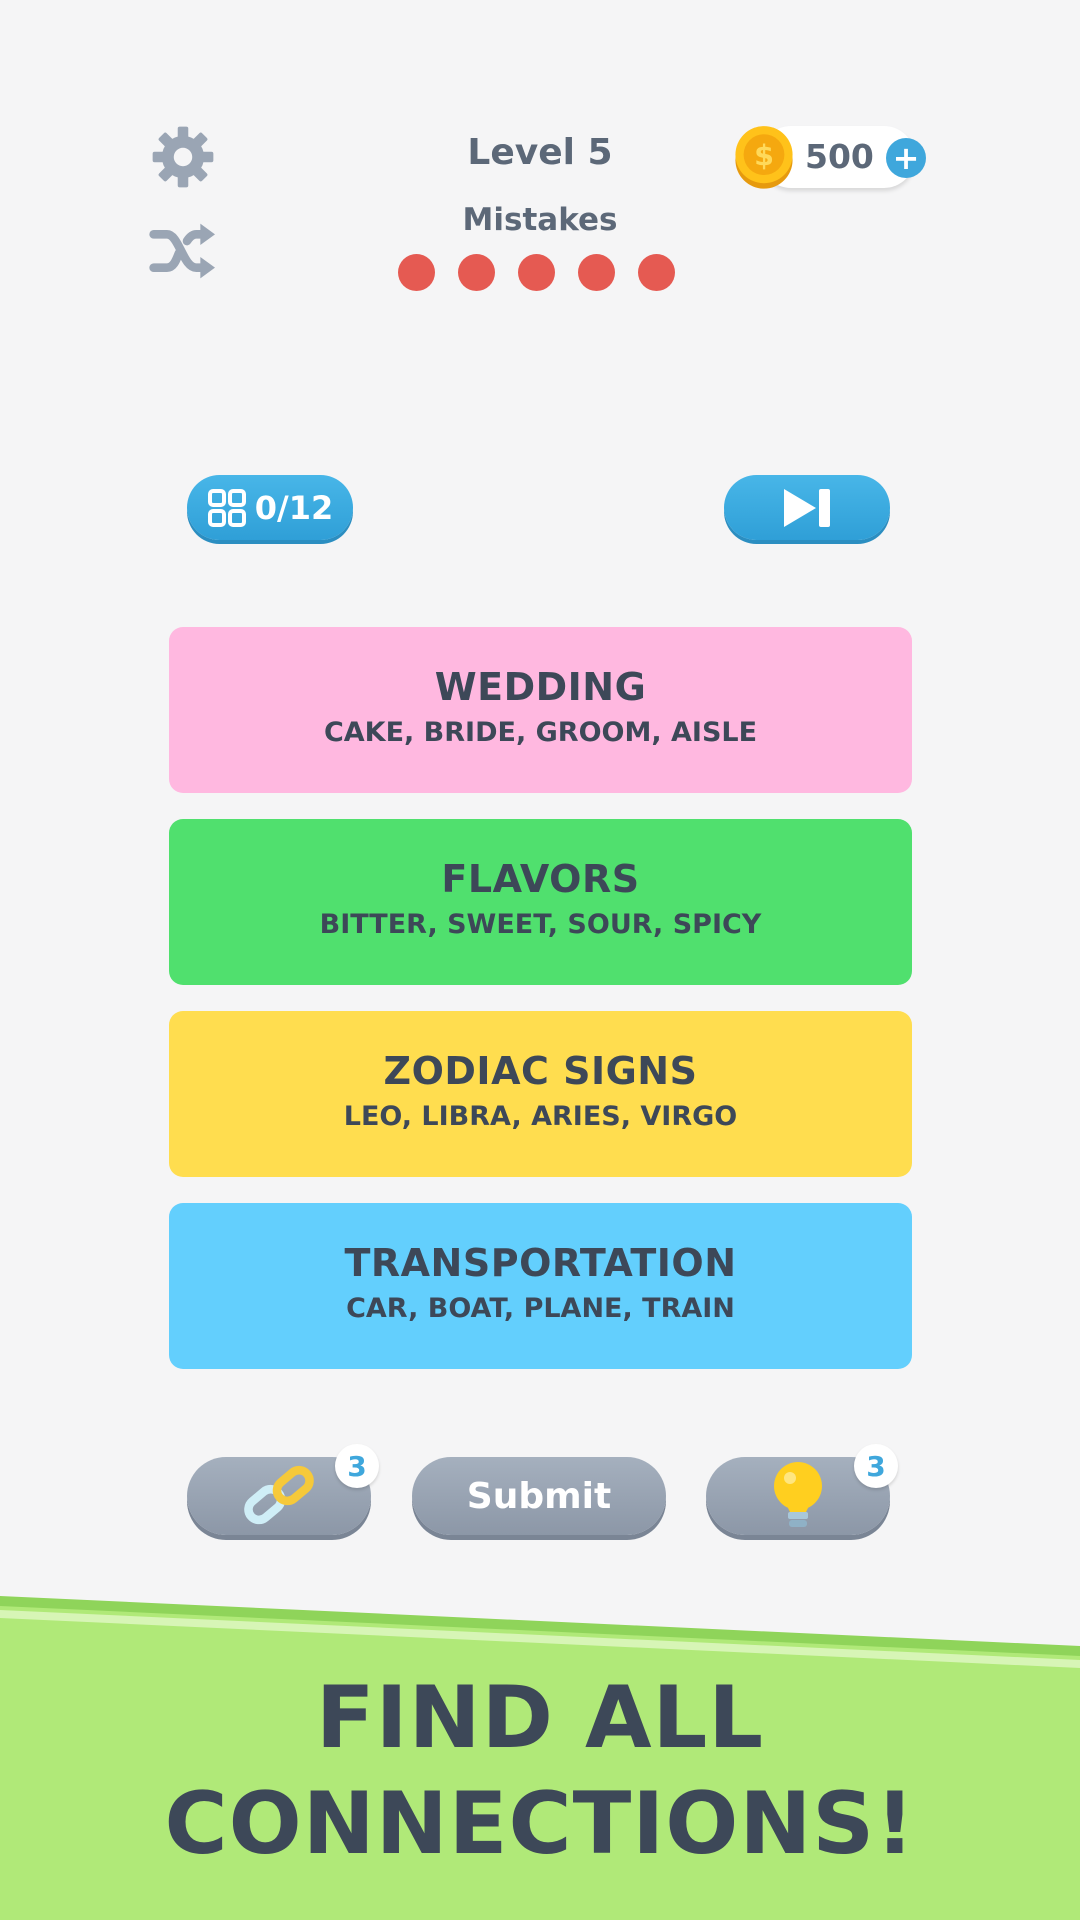  Describe the element at coordinates (876, 1466) in the screenshot. I see `hint-count-badge: 3` at that location.